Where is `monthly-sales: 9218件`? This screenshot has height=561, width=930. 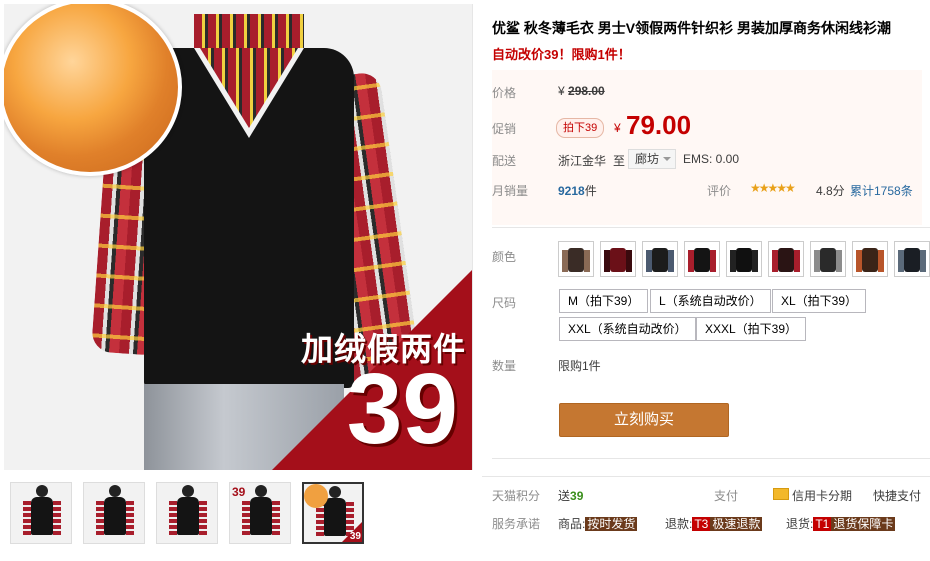 monthly-sales: 9218件 is located at coordinates (577, 190).